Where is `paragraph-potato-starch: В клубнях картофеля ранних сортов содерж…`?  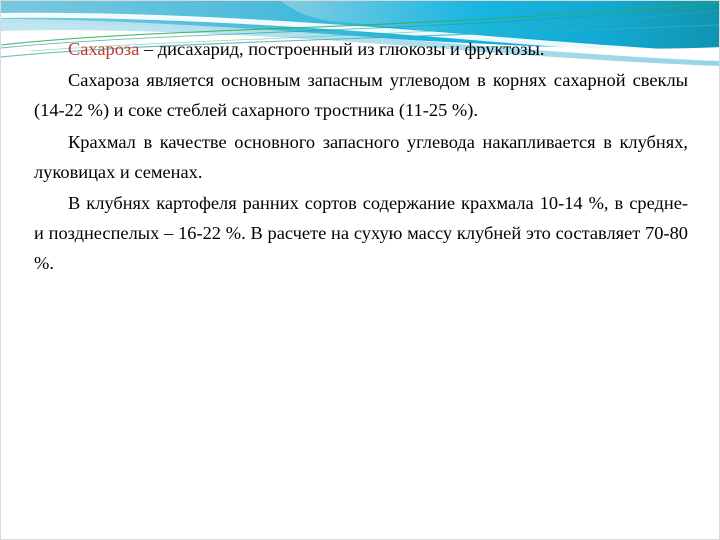
paragraph-potato-starch: В клубнях картофеля ранних сортов содерж… is located at coordinates (361, 233).